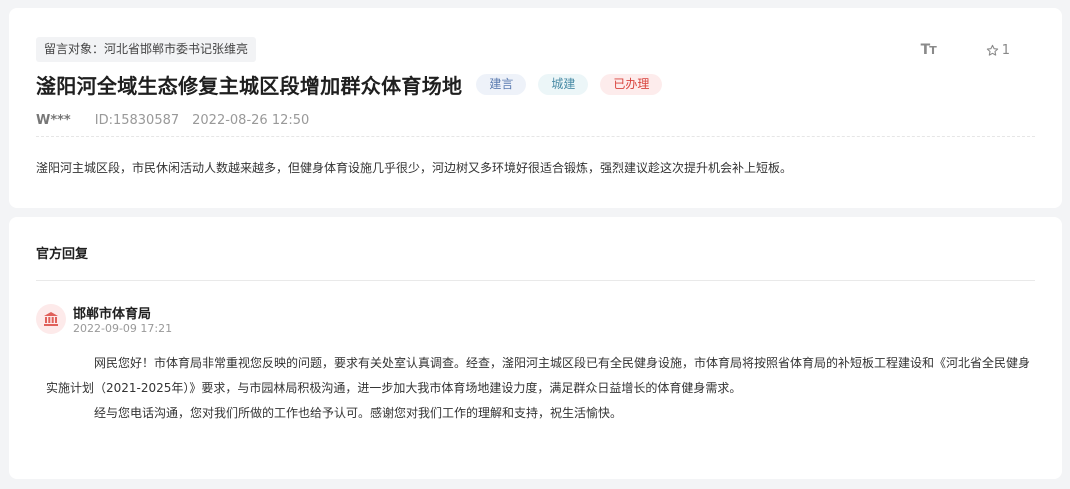  Describe the element at coordinates (137, 120) in the screenshot. I see `message-id: ID:15830587` at that location.